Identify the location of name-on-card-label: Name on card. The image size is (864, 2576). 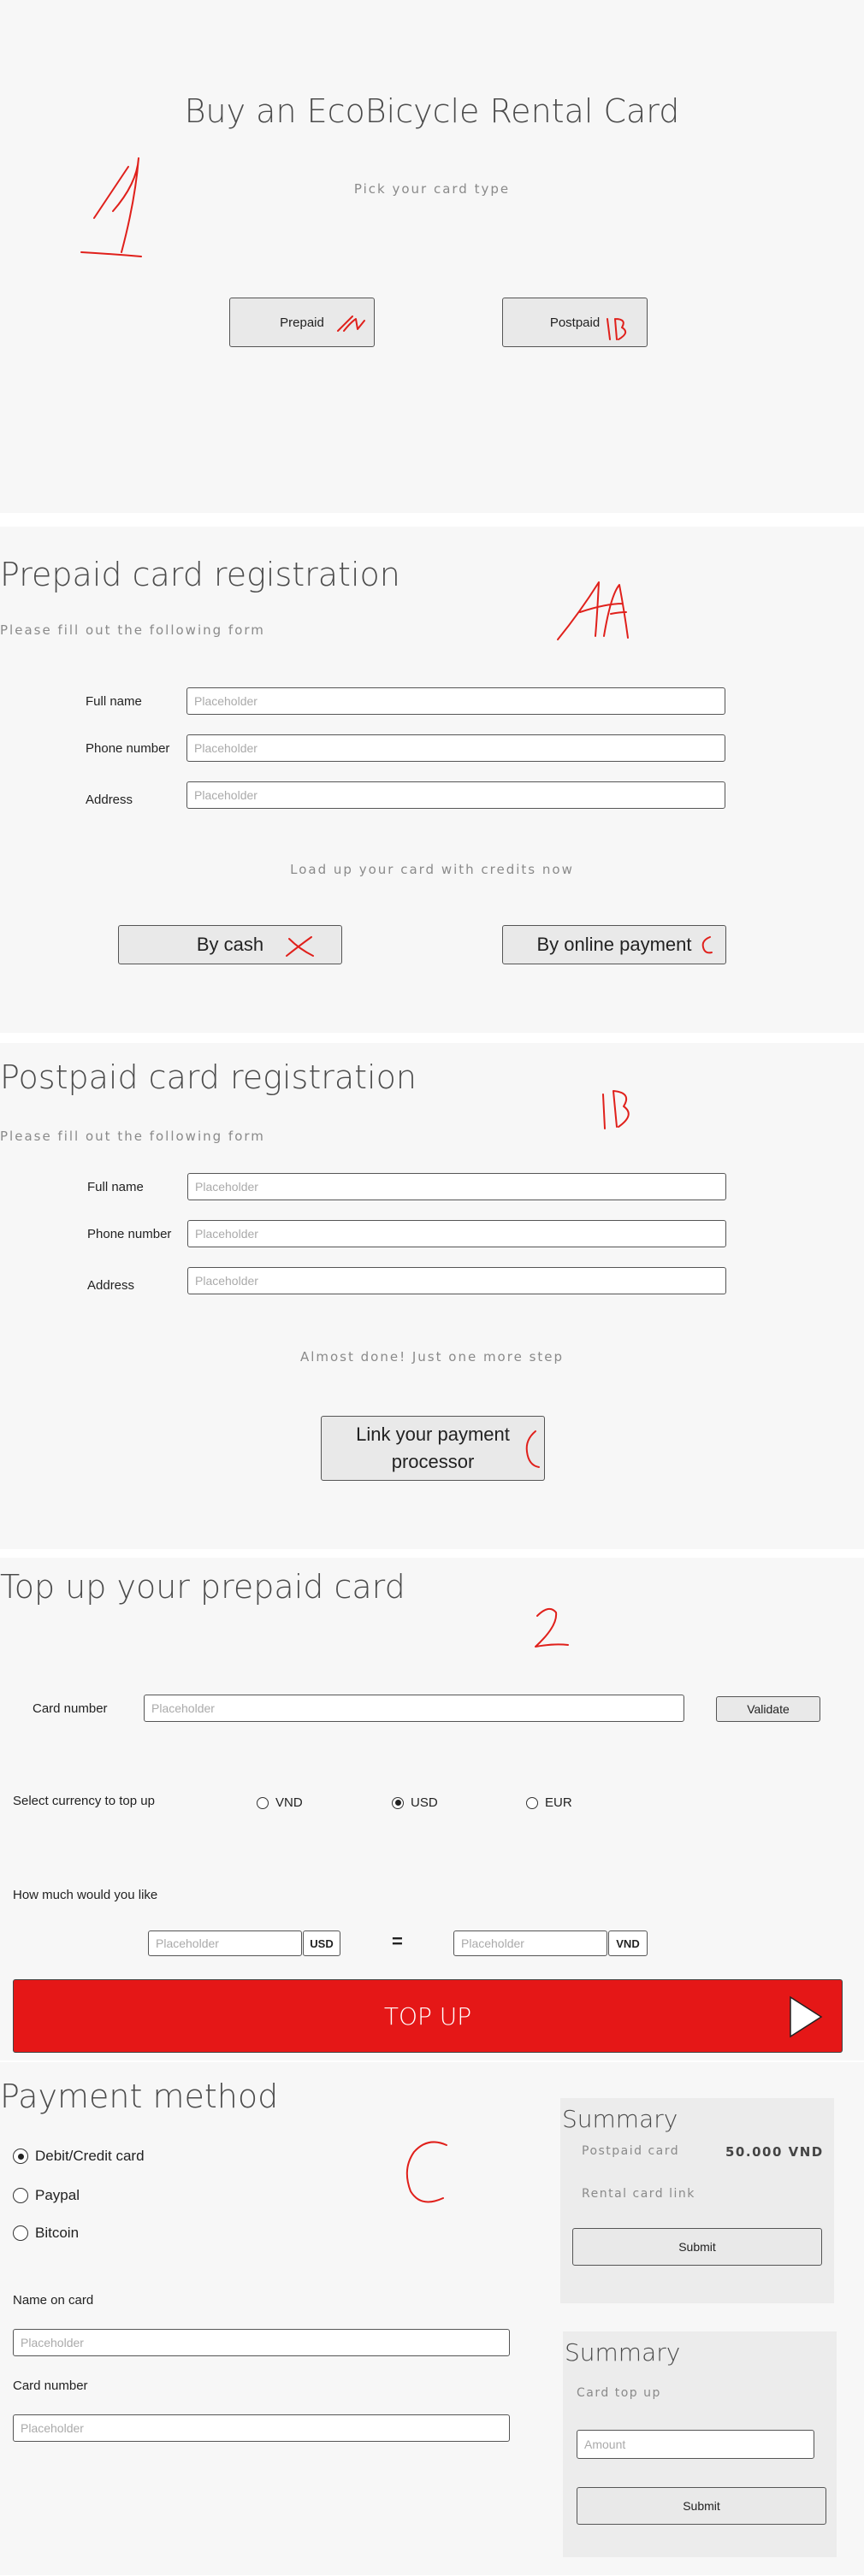
(53, 2300).